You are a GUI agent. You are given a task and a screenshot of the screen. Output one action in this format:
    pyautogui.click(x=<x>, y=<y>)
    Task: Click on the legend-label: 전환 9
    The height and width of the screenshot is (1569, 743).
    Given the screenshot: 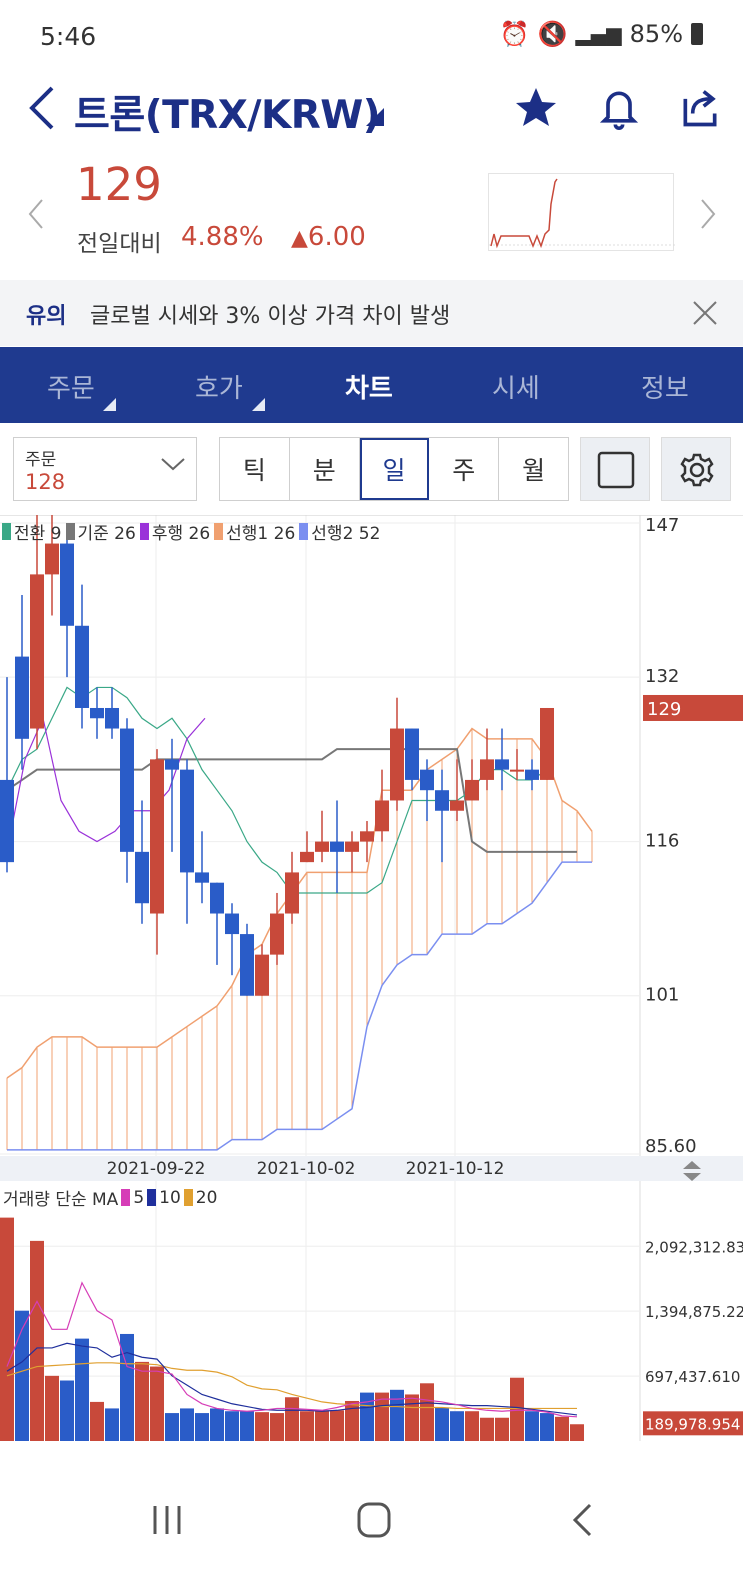 What is the action you would take?
    pyautogui.click(x=38, y=534)
    